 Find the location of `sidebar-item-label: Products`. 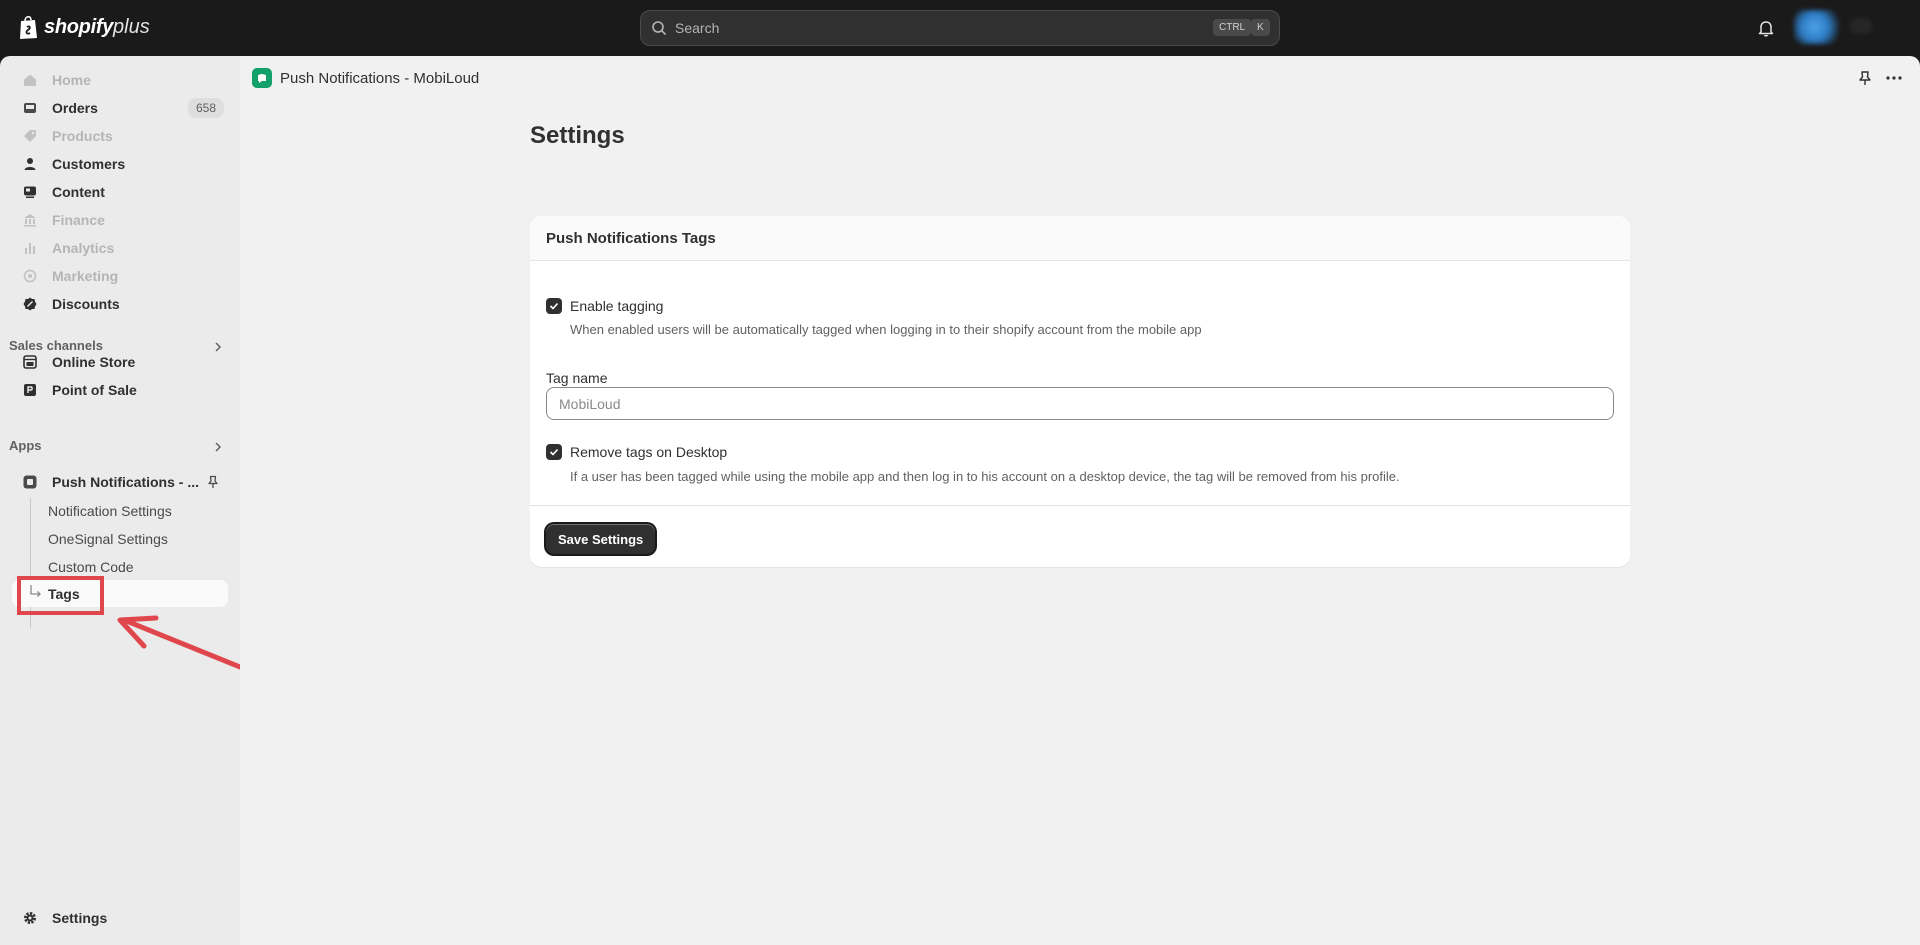

sidebar-item-label: Products is located at coordinates (82, 136).